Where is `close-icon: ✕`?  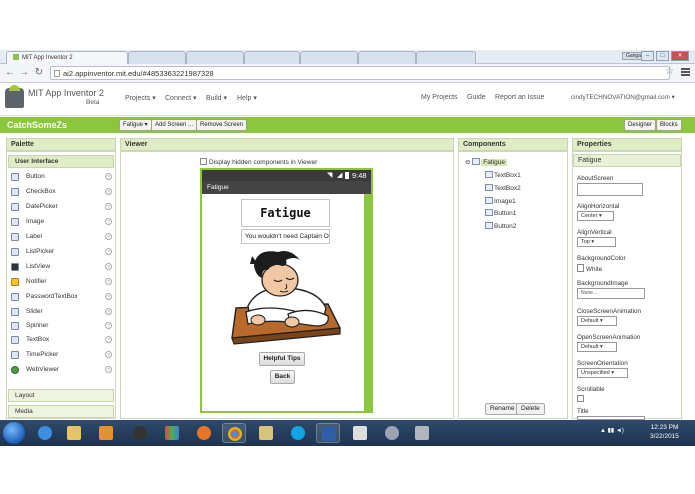
close-icon: ✕ is located at coordinates (680, 56).